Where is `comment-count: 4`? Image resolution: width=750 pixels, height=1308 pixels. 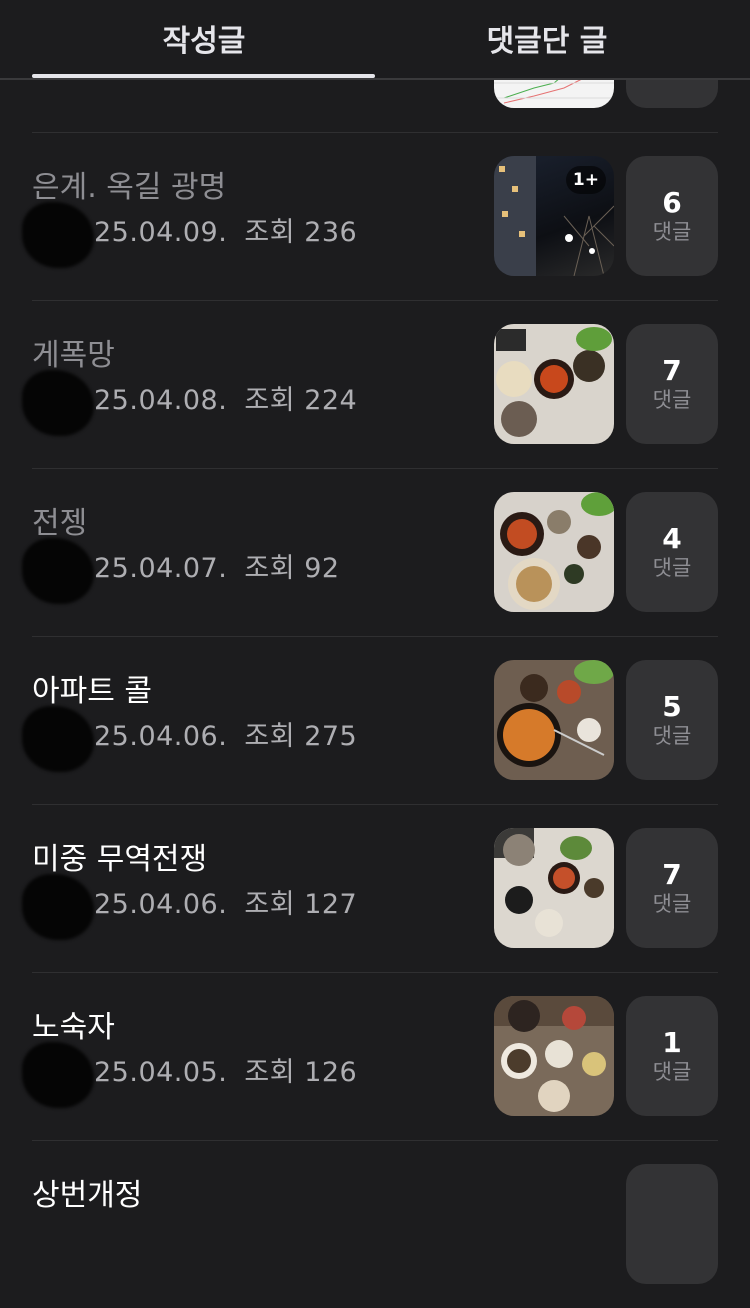
comment-count: 4 is located at coordinates (672, 538).